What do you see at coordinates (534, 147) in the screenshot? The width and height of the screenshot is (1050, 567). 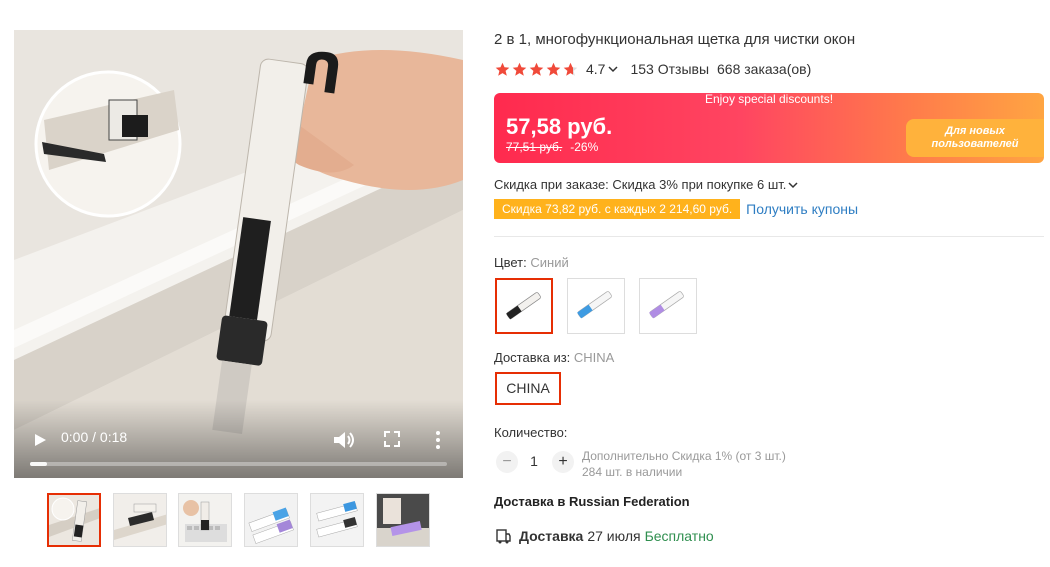 I see `old-price: 77,51 руб.` at bounding box center [534, 147].